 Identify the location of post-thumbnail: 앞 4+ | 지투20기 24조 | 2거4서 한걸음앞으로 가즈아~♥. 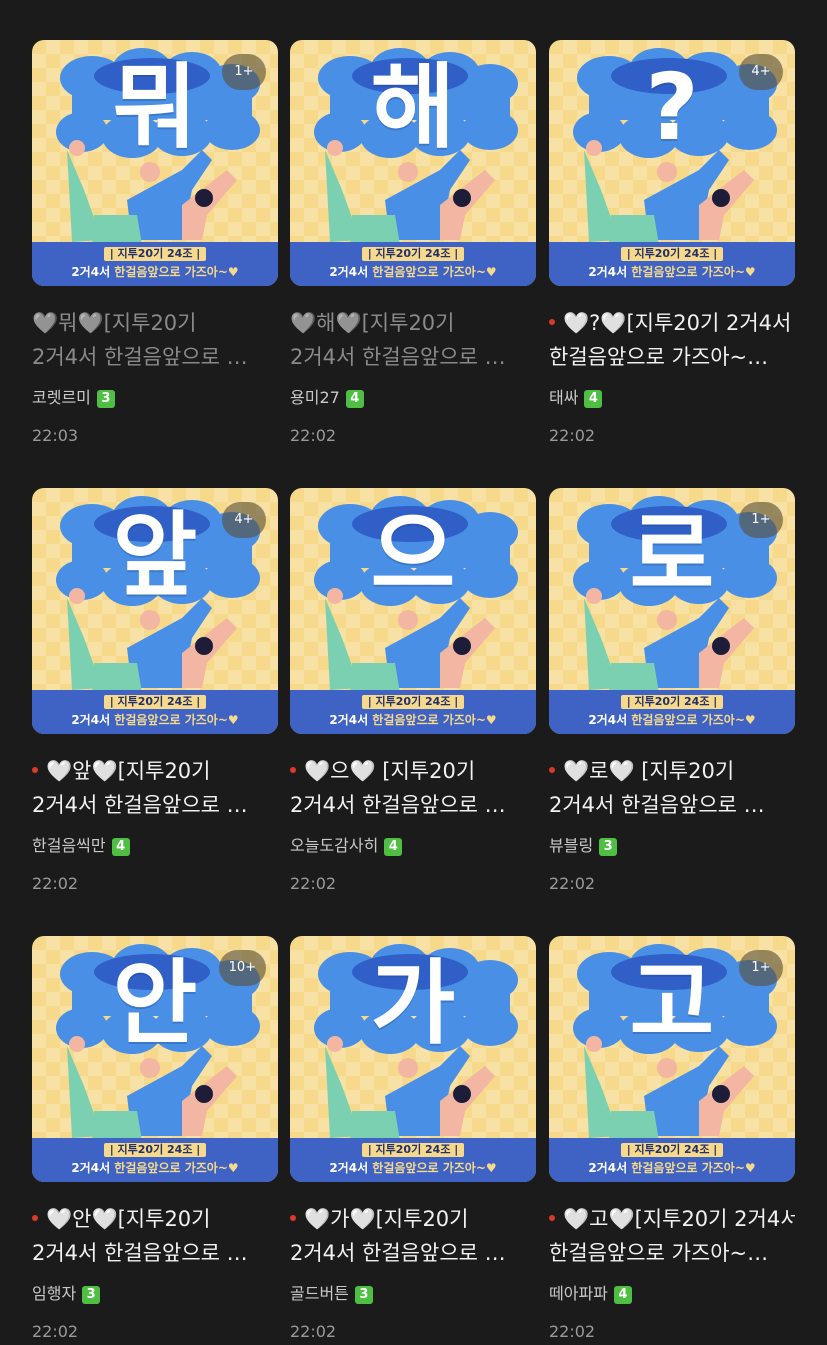
(155, 611).